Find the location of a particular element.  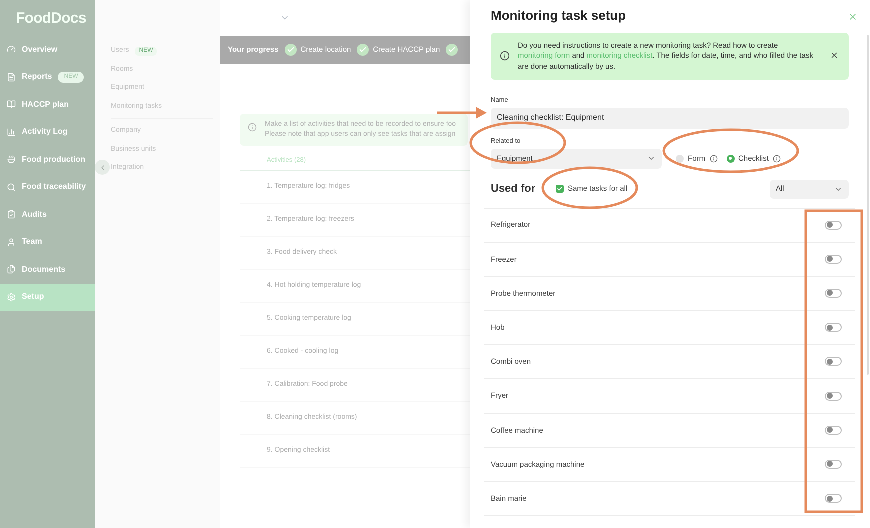

sidebar-item: Food production is located at coordinates (47, 160).